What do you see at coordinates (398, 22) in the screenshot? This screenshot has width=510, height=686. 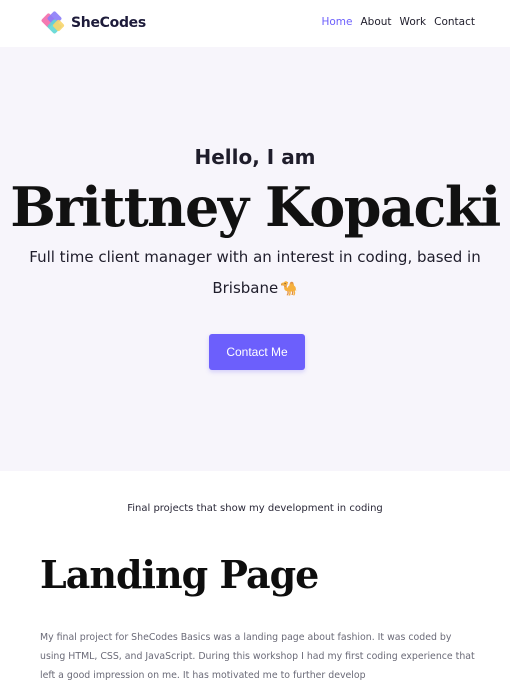 I see `nav-links: Home About Work Contact` at bounding box center [398, 22].